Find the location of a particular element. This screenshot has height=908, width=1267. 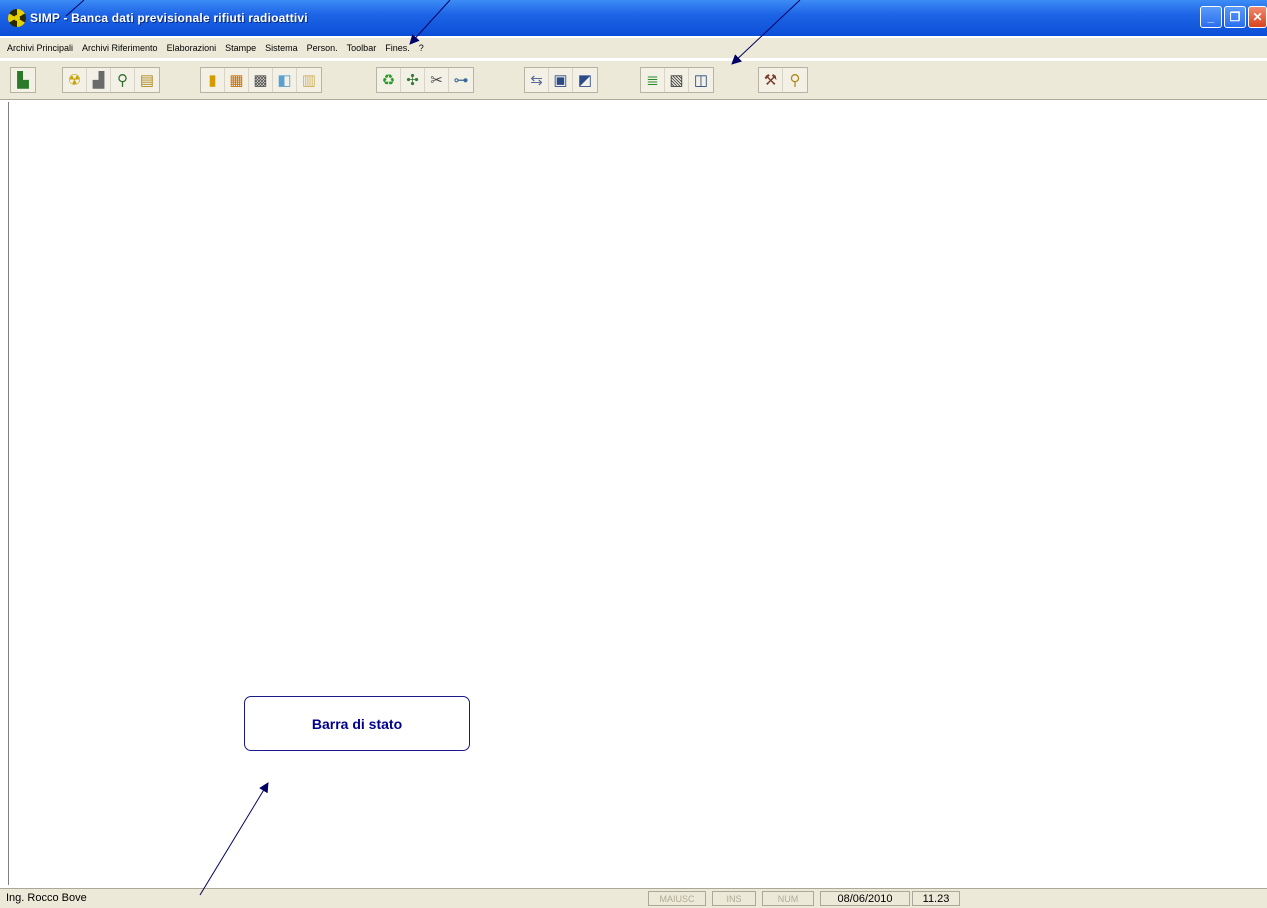

chart-icon: ▧ is located at coordinates (677, 80).